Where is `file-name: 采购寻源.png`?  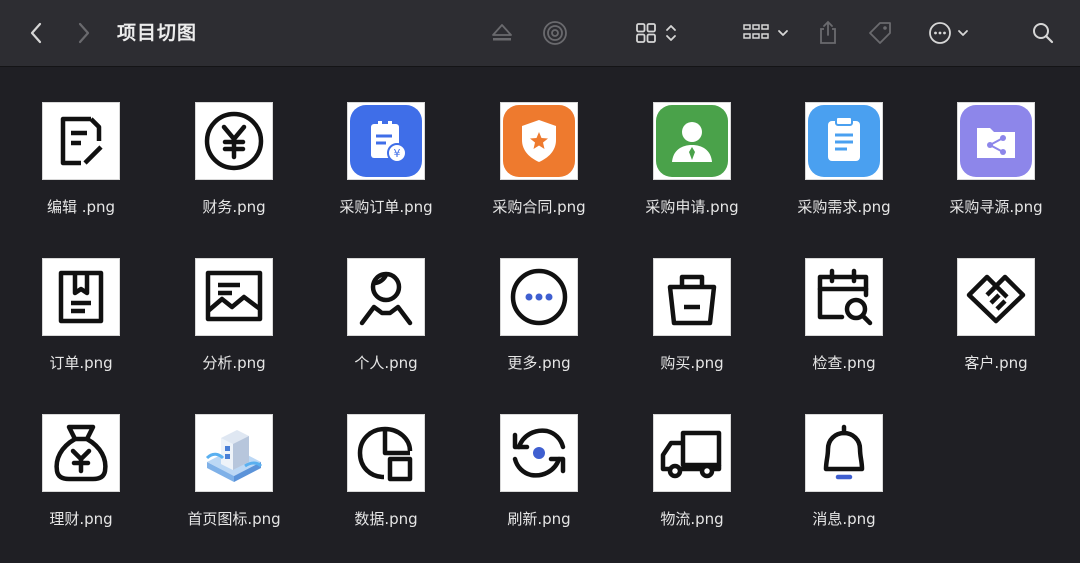 file-name: 采购寻源.png is located at coordinates (996, 207).